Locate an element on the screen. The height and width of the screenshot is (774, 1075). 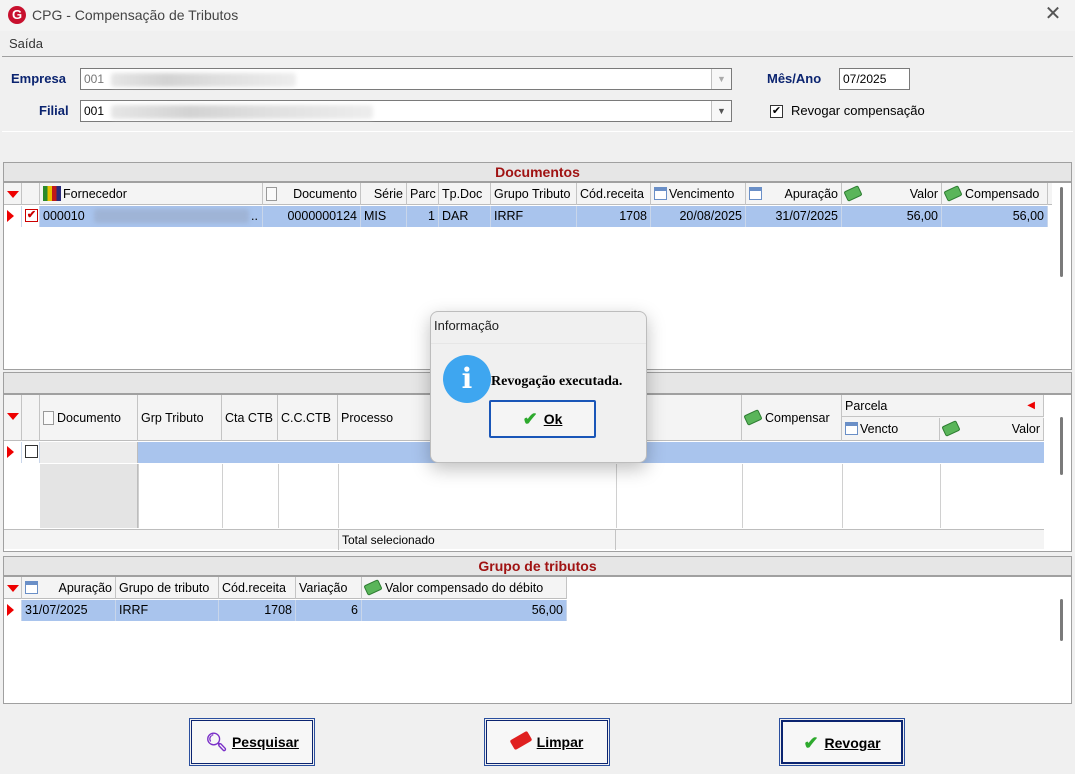
revogar-checkbox: ✔ is located at coordinates (776, 111).